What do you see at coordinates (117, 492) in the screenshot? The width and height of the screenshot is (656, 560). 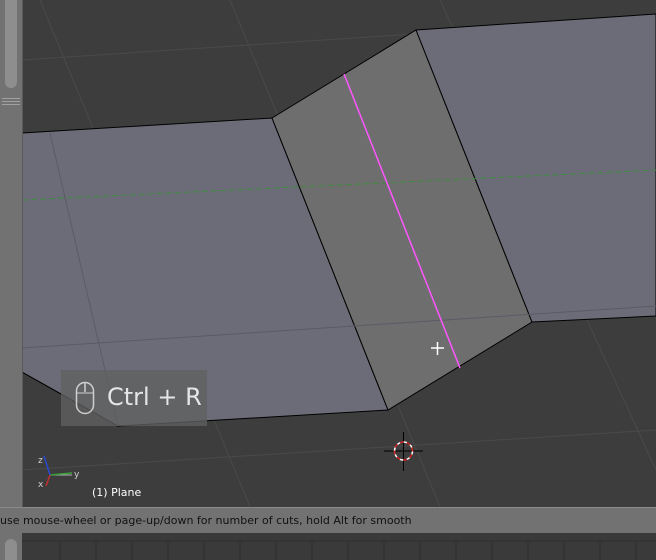 I see `active-object-label: (1) Plane` at bounding box center [117, 492].